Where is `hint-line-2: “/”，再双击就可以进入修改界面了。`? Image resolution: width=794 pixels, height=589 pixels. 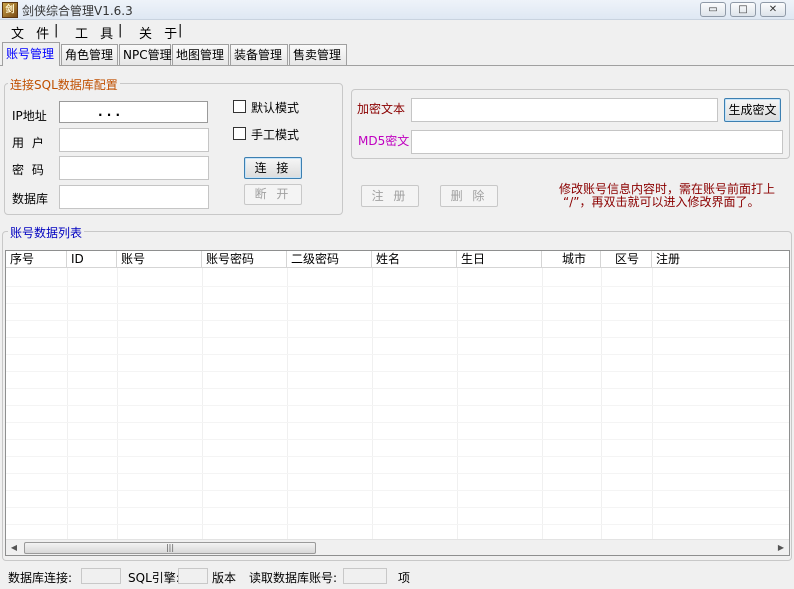 hint-line-2: “/”，再双击就可以进入修改界面了。 is located at coordinates (661, 202).